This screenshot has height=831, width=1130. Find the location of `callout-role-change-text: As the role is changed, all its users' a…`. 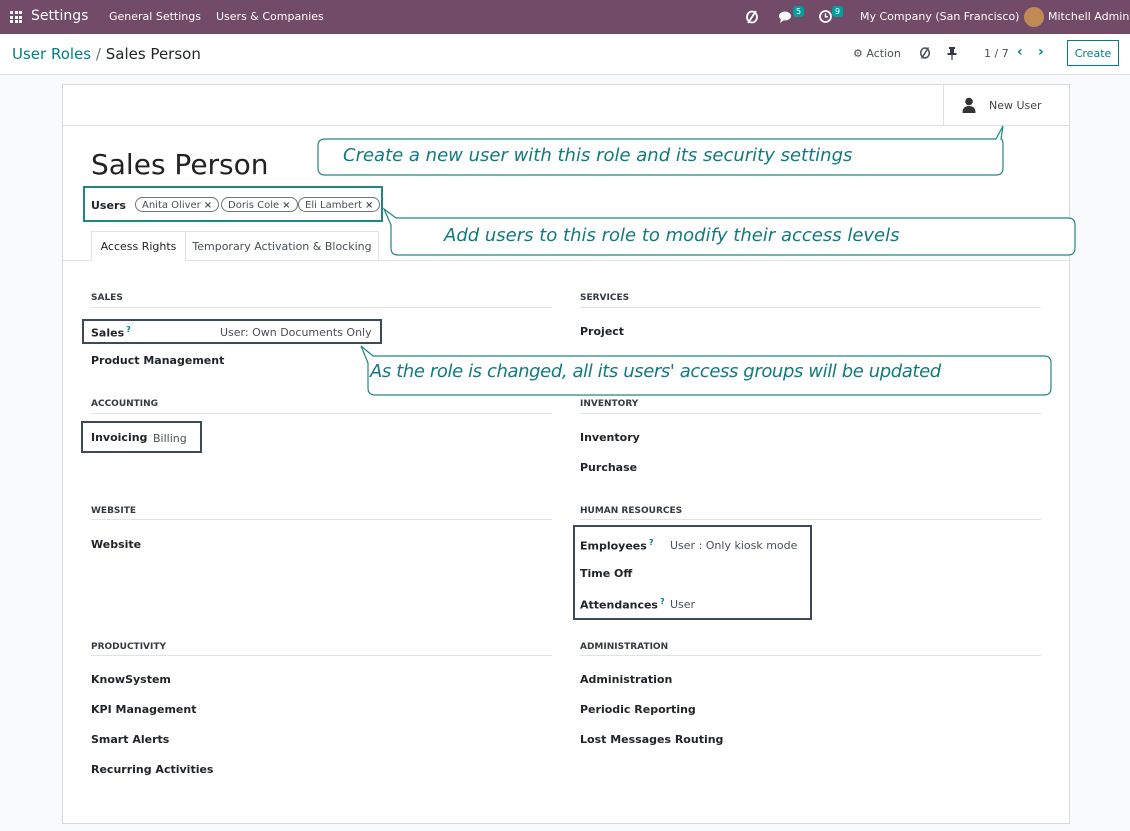

callout-role-change-text: As the role is changed, all its users' a… is located at coordinates (655, 371).